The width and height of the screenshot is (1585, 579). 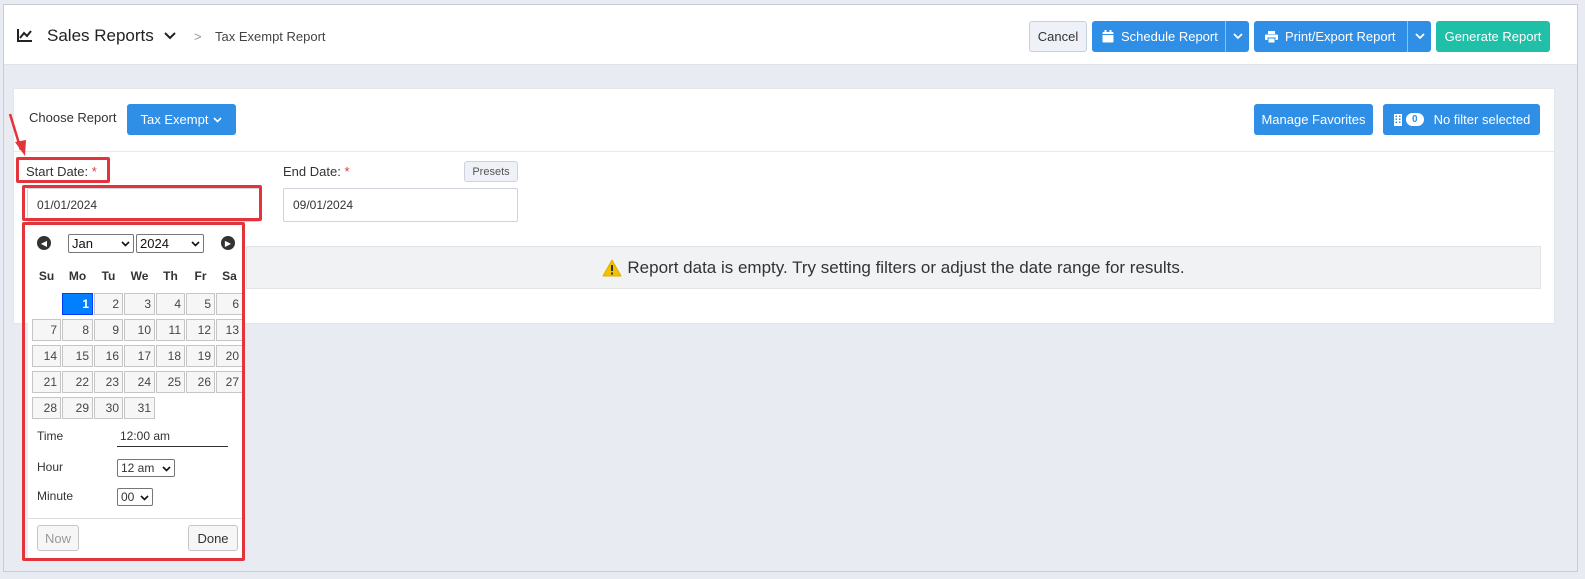 What do you see at coordinates (270, 36) in the screenshot?
I see `breadcrumb-current: Tax Exempt Report` at bounding box center [270, 36].